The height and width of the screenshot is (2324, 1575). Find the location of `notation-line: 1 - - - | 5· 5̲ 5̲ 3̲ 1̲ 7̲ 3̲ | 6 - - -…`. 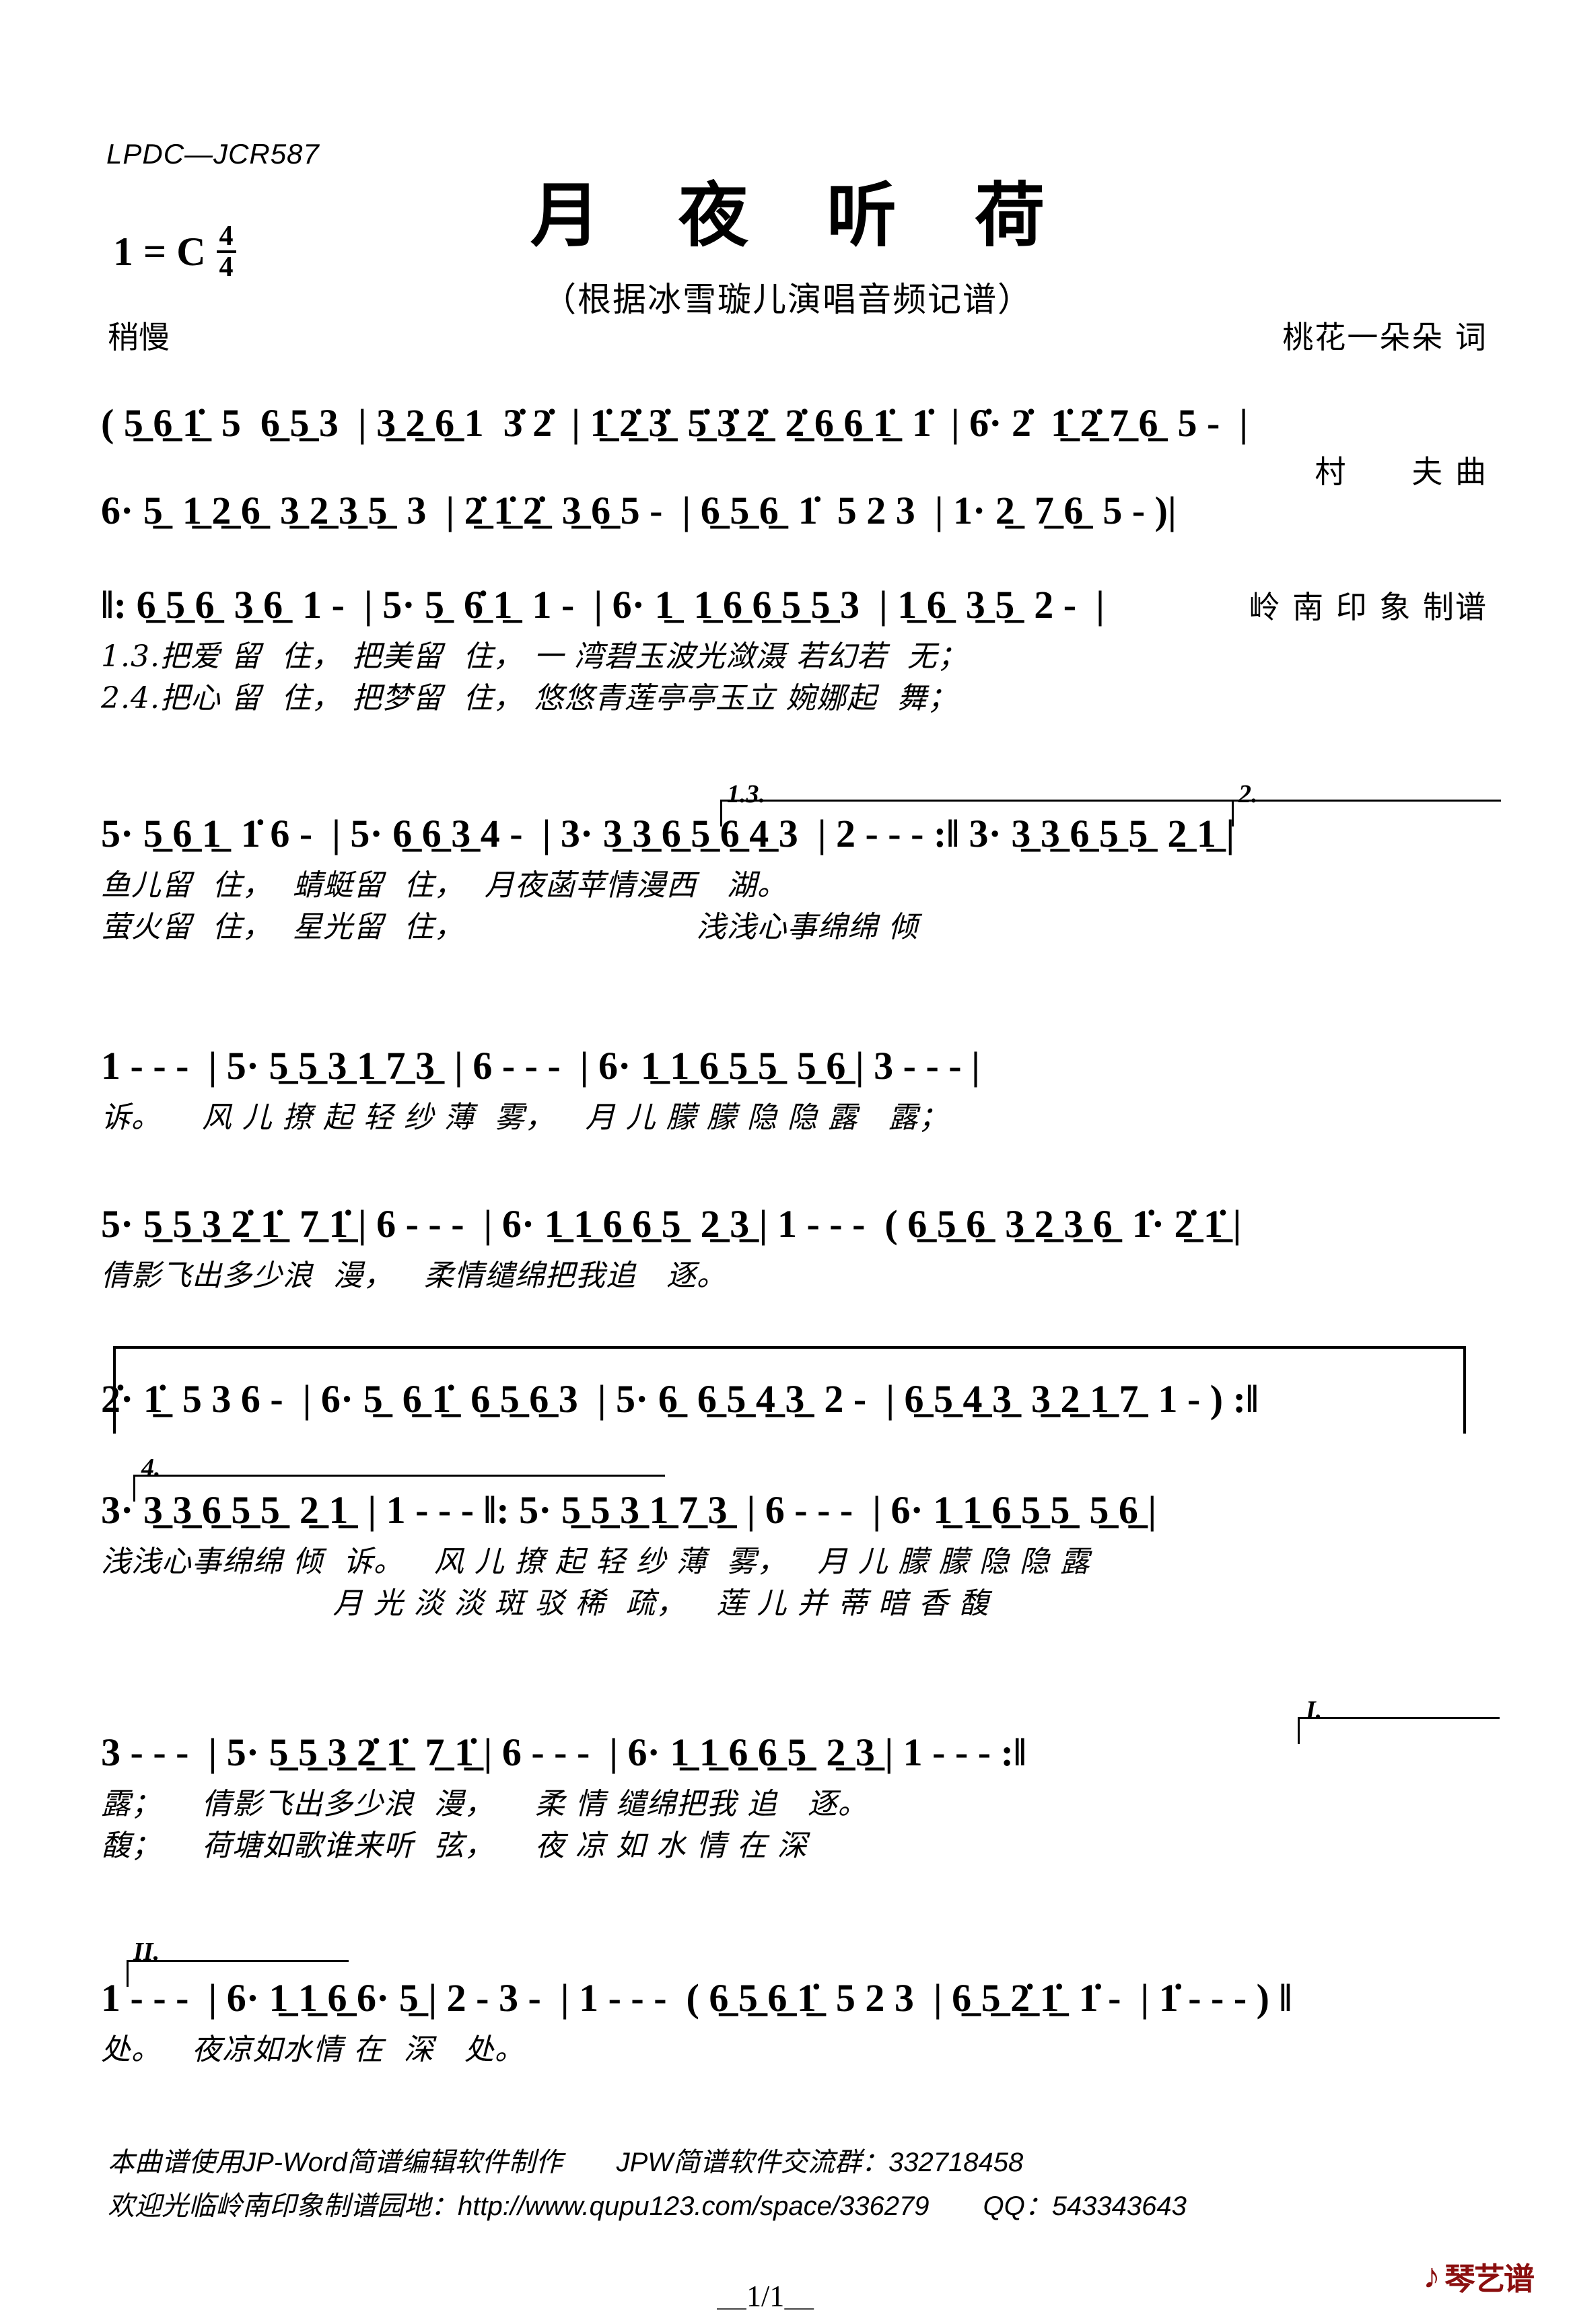

notation-line: 1 - - - | 5· 5̲ 5̲ 3̲ 1̲ 7̲ 3̲ | 6 - - -… is located at coordinates (541, 1066).